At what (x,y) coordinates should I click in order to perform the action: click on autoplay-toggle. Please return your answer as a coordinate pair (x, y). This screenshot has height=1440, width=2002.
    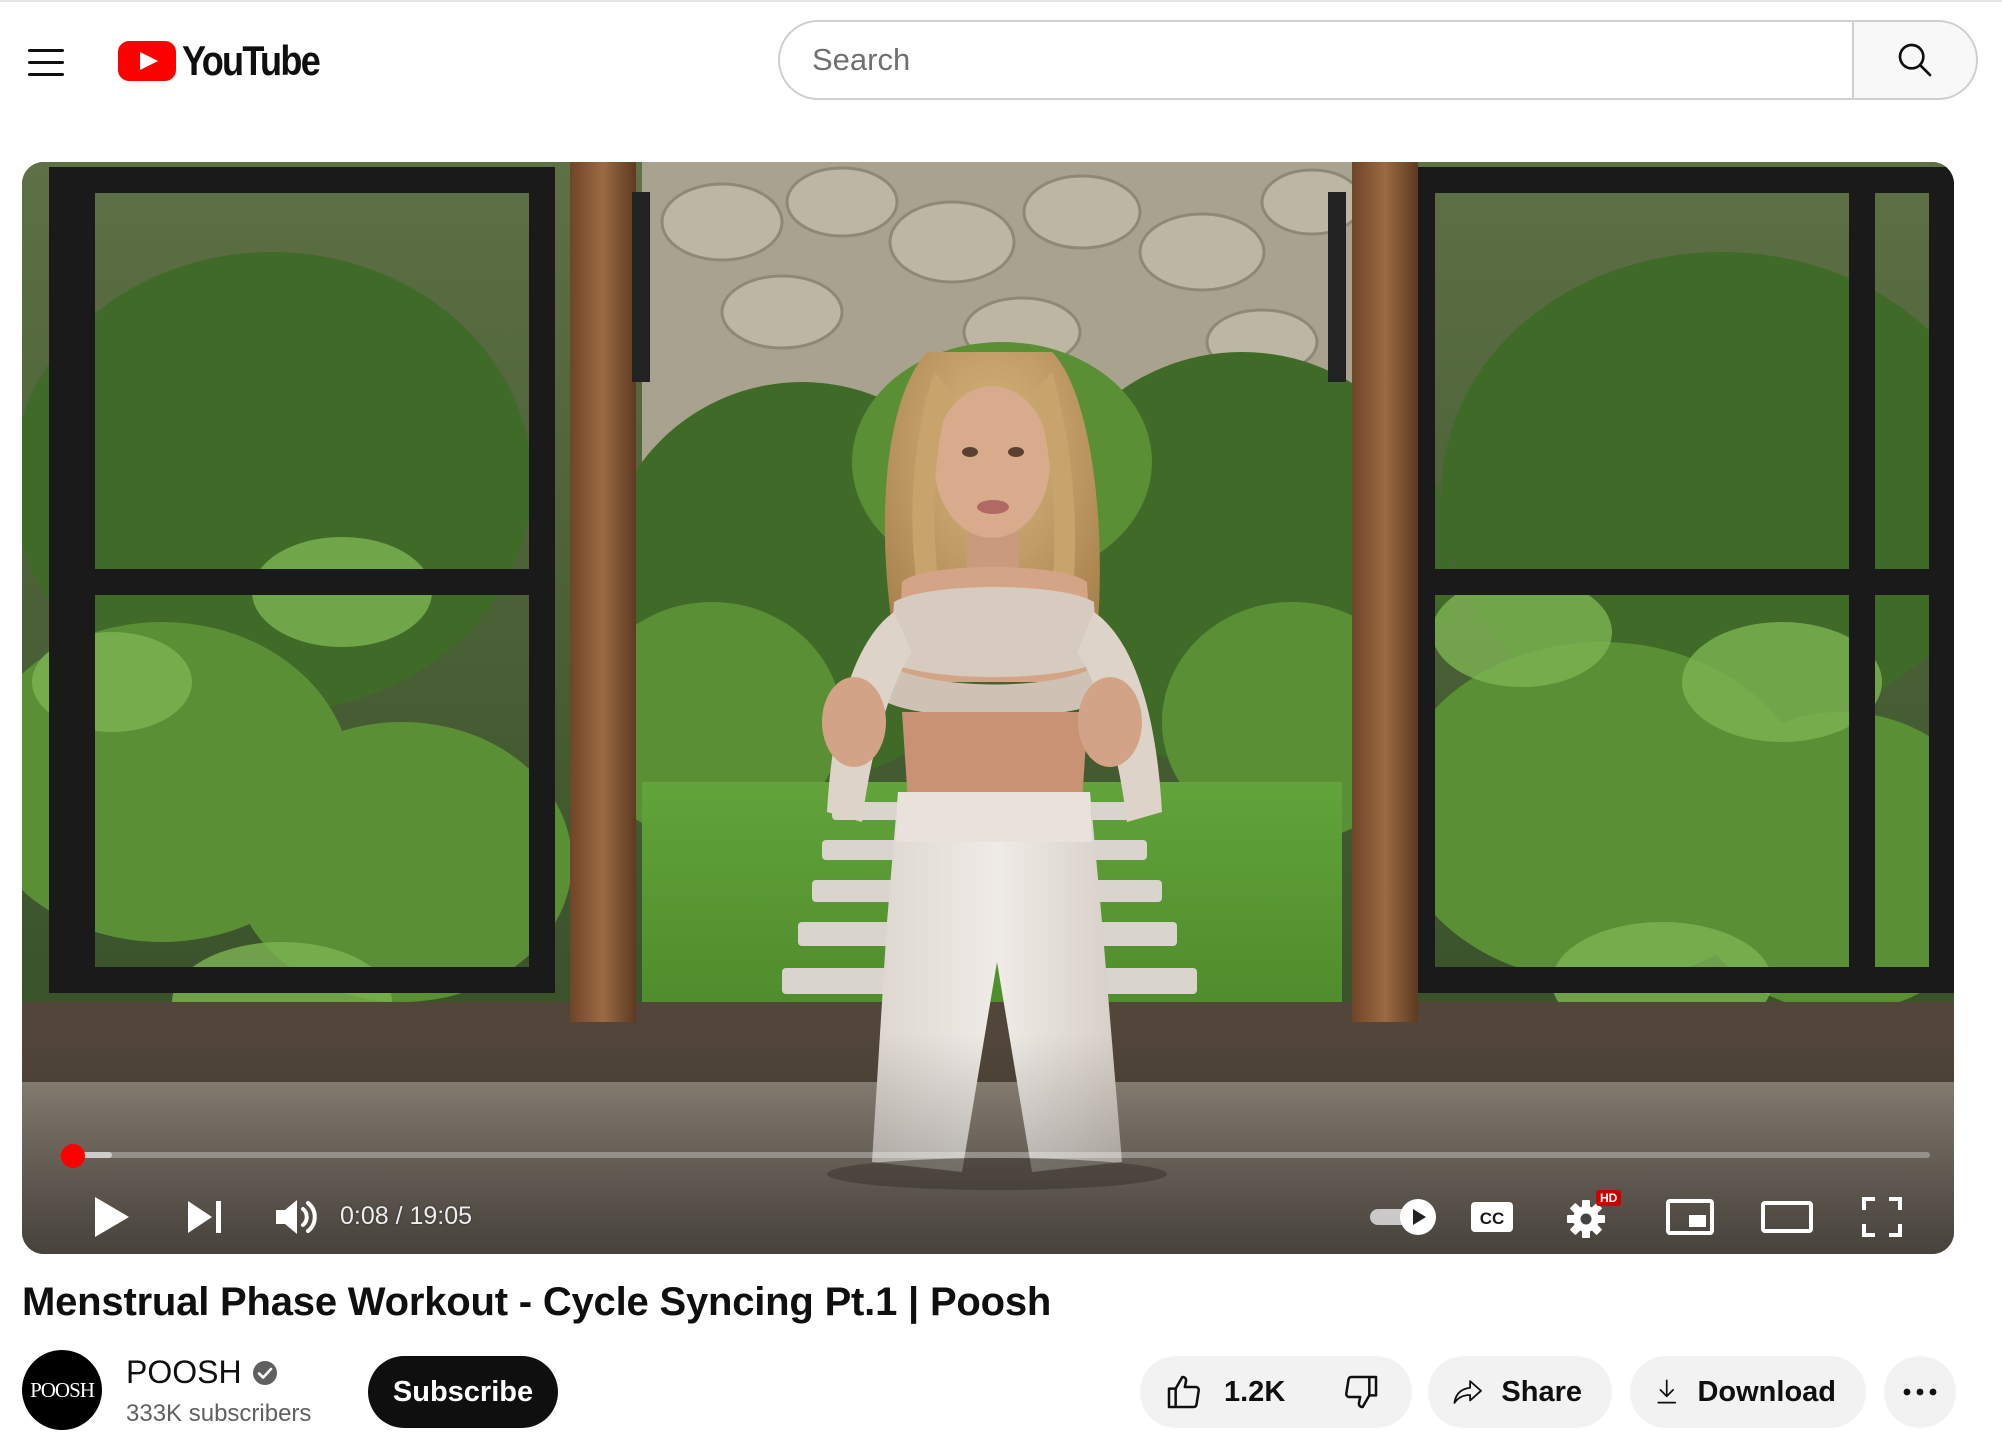
    Looking at the image, I should click on (1404, 1217).